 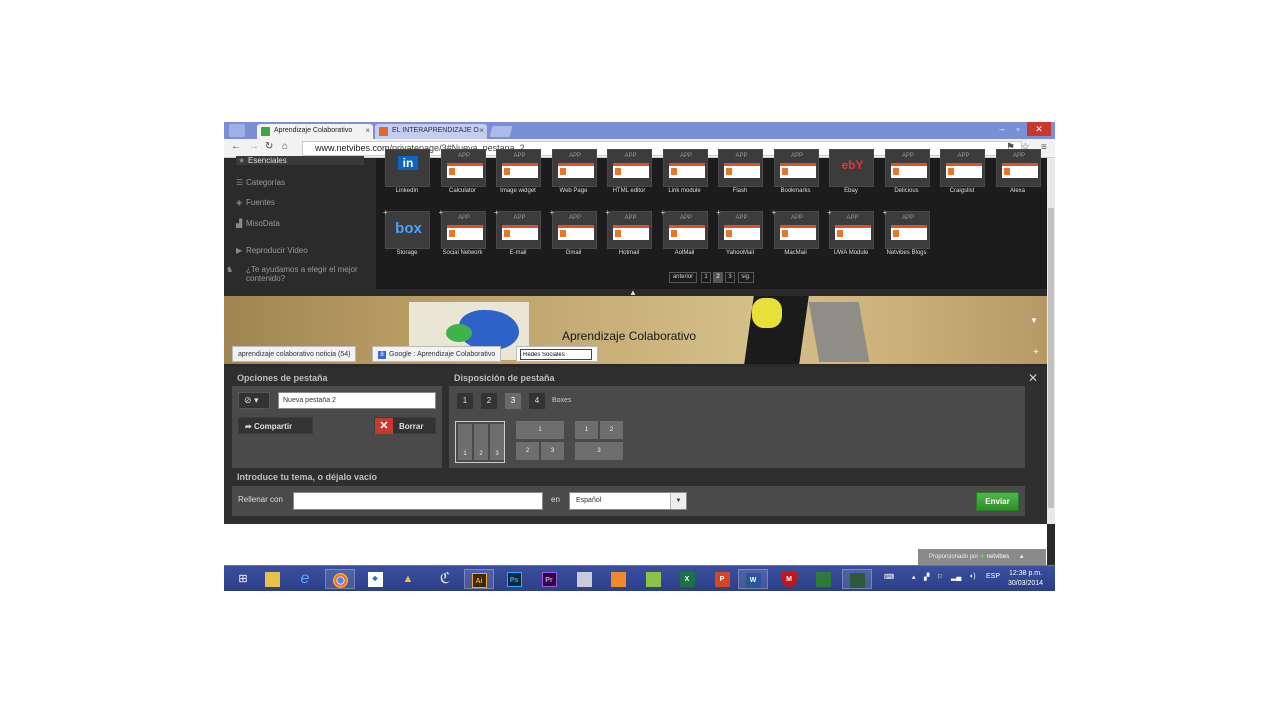 I want to click on windows-start-icon: ⊞, so click(x=243, y=579).